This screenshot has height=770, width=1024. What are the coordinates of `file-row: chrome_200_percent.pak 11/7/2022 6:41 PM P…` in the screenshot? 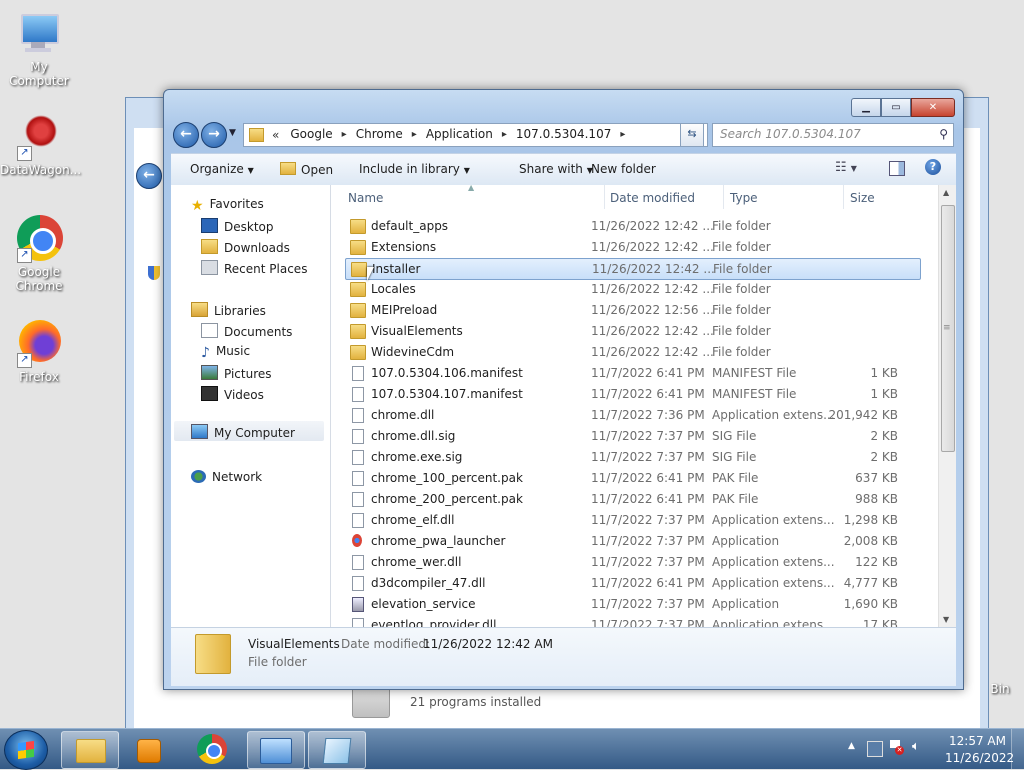 It's located at (632, 499).